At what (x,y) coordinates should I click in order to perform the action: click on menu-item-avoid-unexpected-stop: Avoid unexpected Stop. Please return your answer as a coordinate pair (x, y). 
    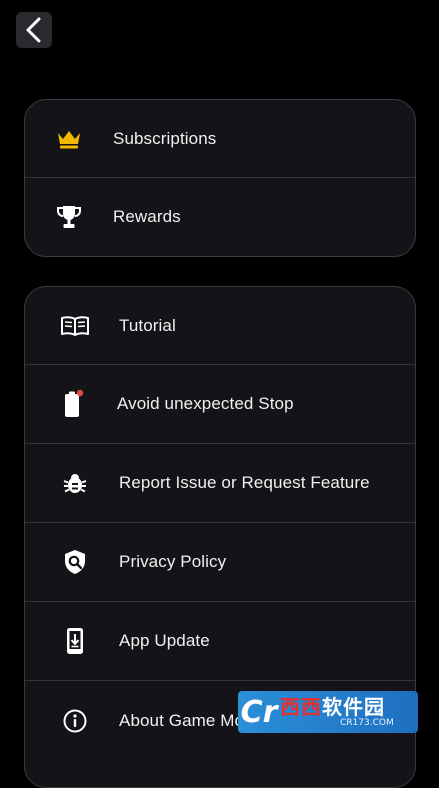
    Looking at the image, I should click on (220, 404).